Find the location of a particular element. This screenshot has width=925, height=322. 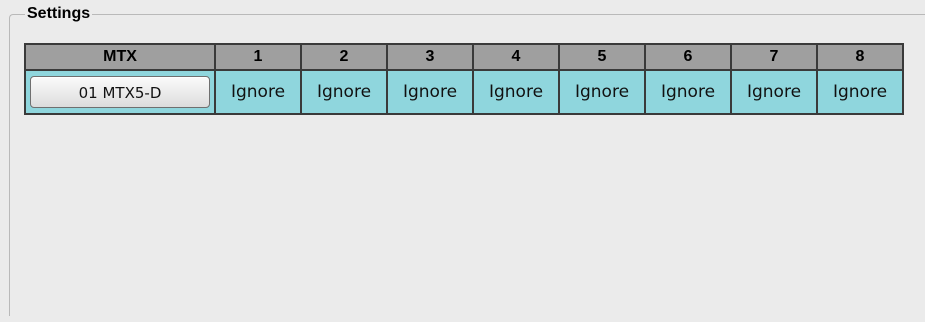

header-channel-6: 6 is located at coordinates (688, 57).